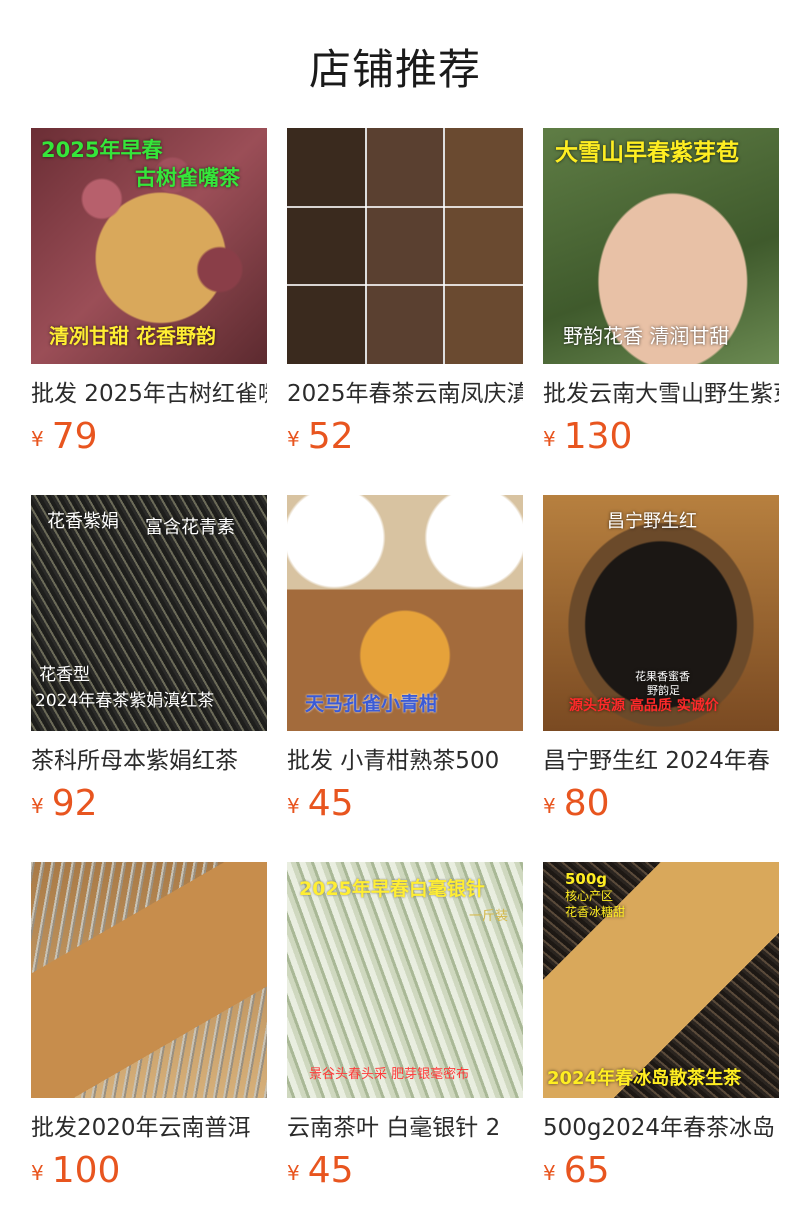 This screenshot has width=790, height=1230. Describe the element at coordinates (190, 527) in the screenshot. I see `image-caption: 富含花青素` at that location.